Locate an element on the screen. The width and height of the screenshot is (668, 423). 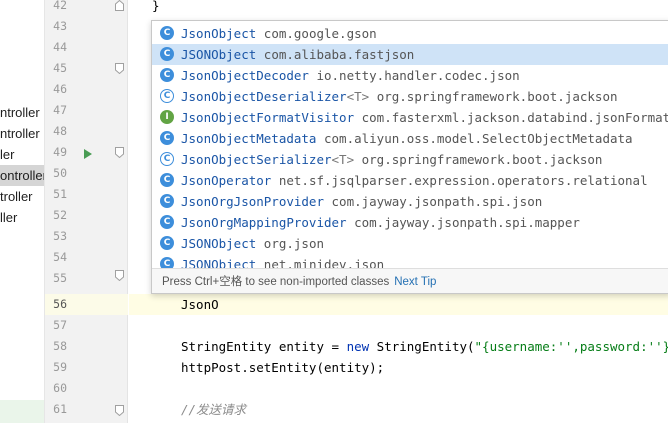
code-token: StringEntity entity = is located at coordinates (264, 346).